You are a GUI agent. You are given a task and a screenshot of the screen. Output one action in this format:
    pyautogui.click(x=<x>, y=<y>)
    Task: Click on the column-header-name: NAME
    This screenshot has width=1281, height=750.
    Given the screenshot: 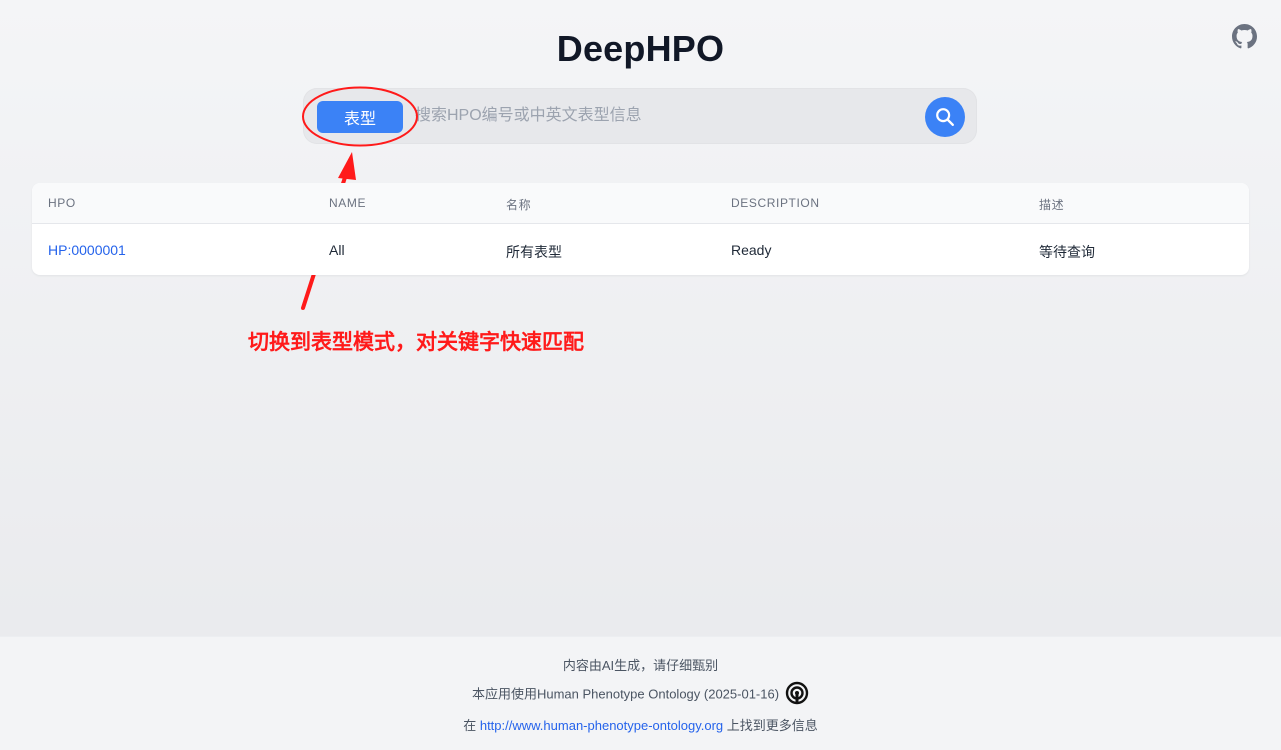 What is the action you would take?
    pyautogui.click(x=348, y=203)
    